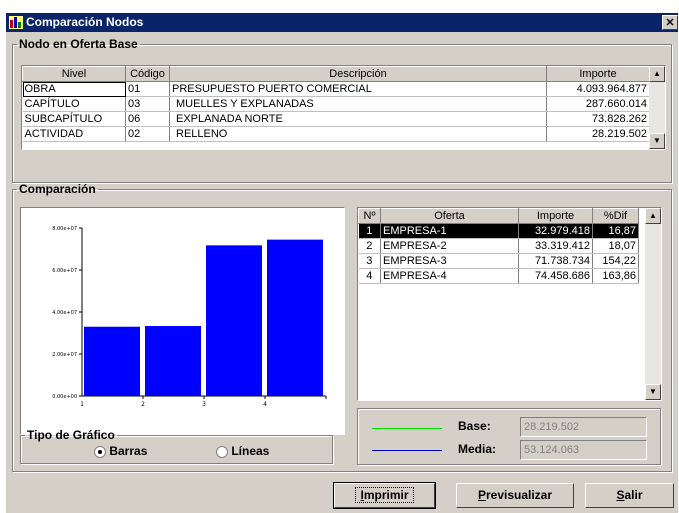 This screenshot has height=513, width=679. I want to click on col-codigo: Código, so click(147, 74).